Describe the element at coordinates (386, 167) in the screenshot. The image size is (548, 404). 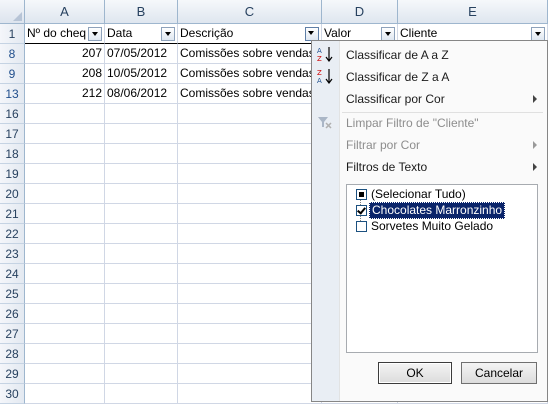
I see `menu-item-text-filters: Filtros de Texto` at that location.